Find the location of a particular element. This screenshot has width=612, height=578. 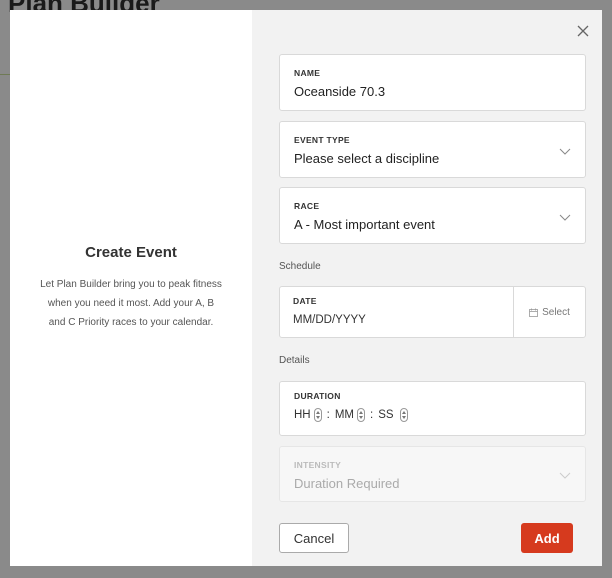

date-field: DATE MM/DD/YYYY Select is located at coordinates (432, 312).